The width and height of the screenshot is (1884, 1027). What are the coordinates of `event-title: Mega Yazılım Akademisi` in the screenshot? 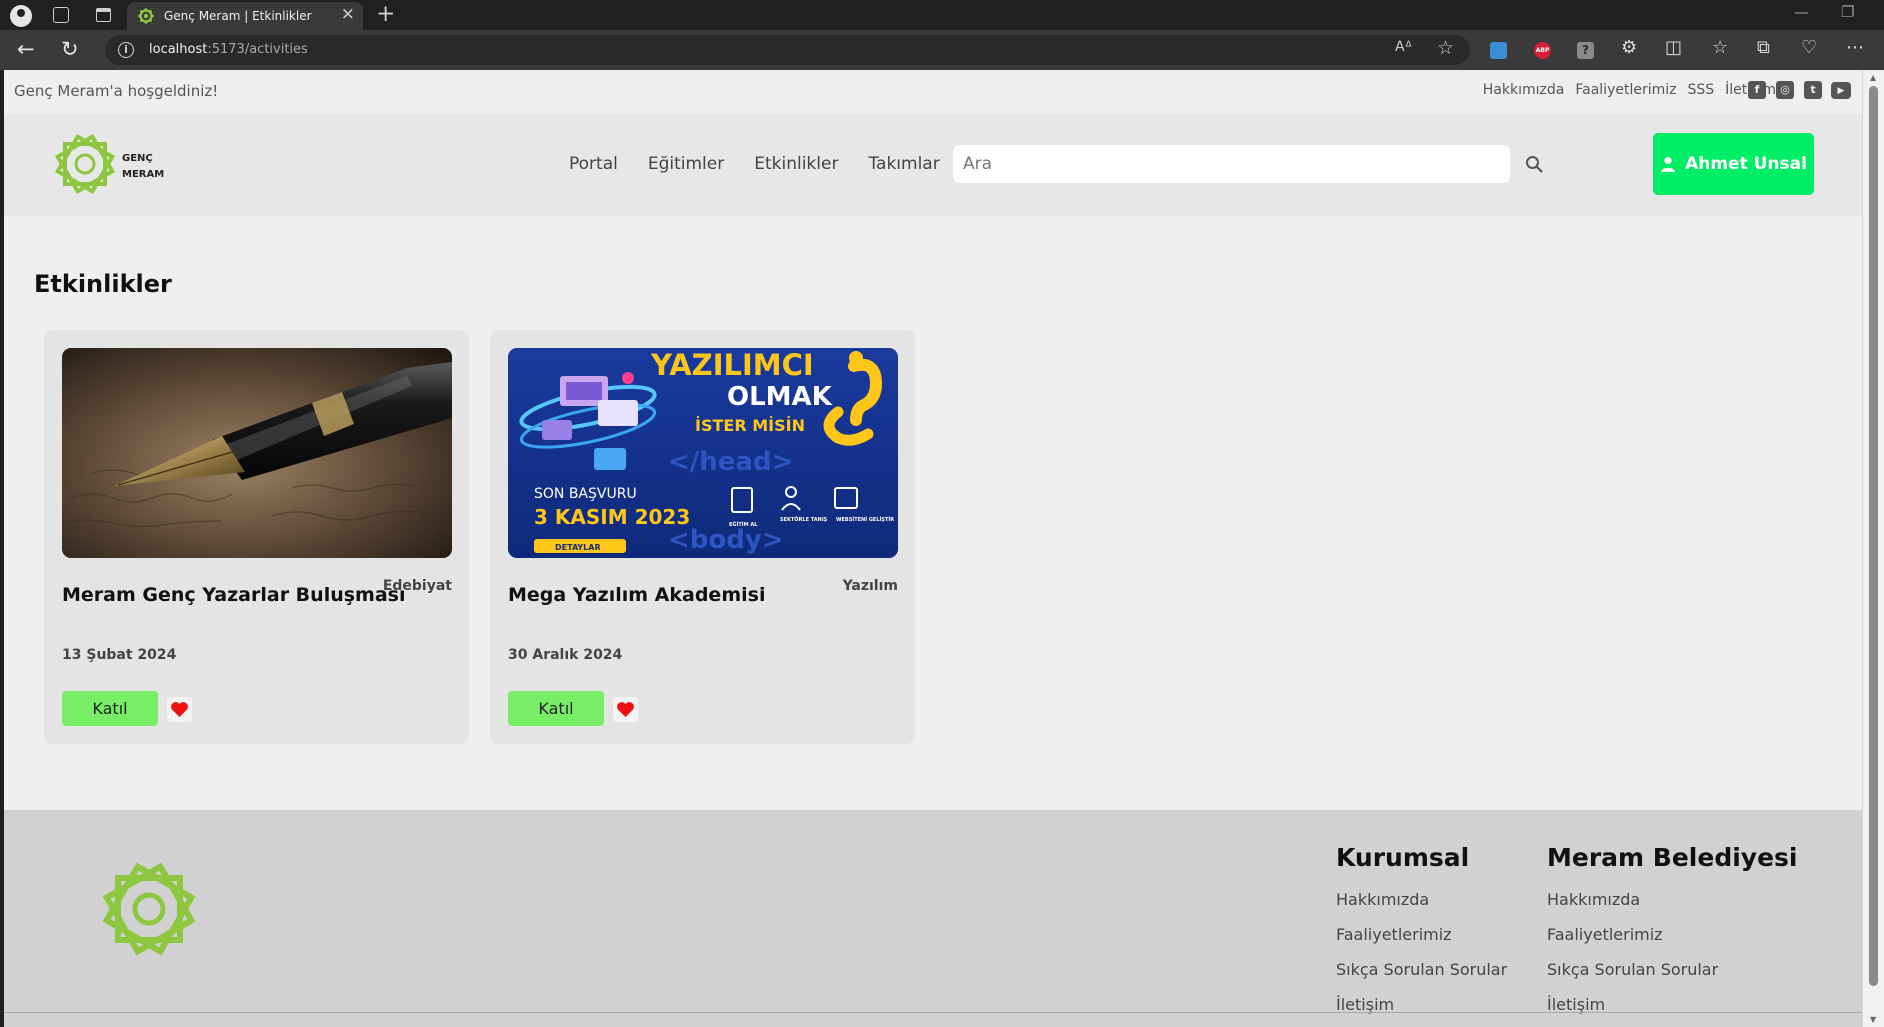 It's located at (636, 595).